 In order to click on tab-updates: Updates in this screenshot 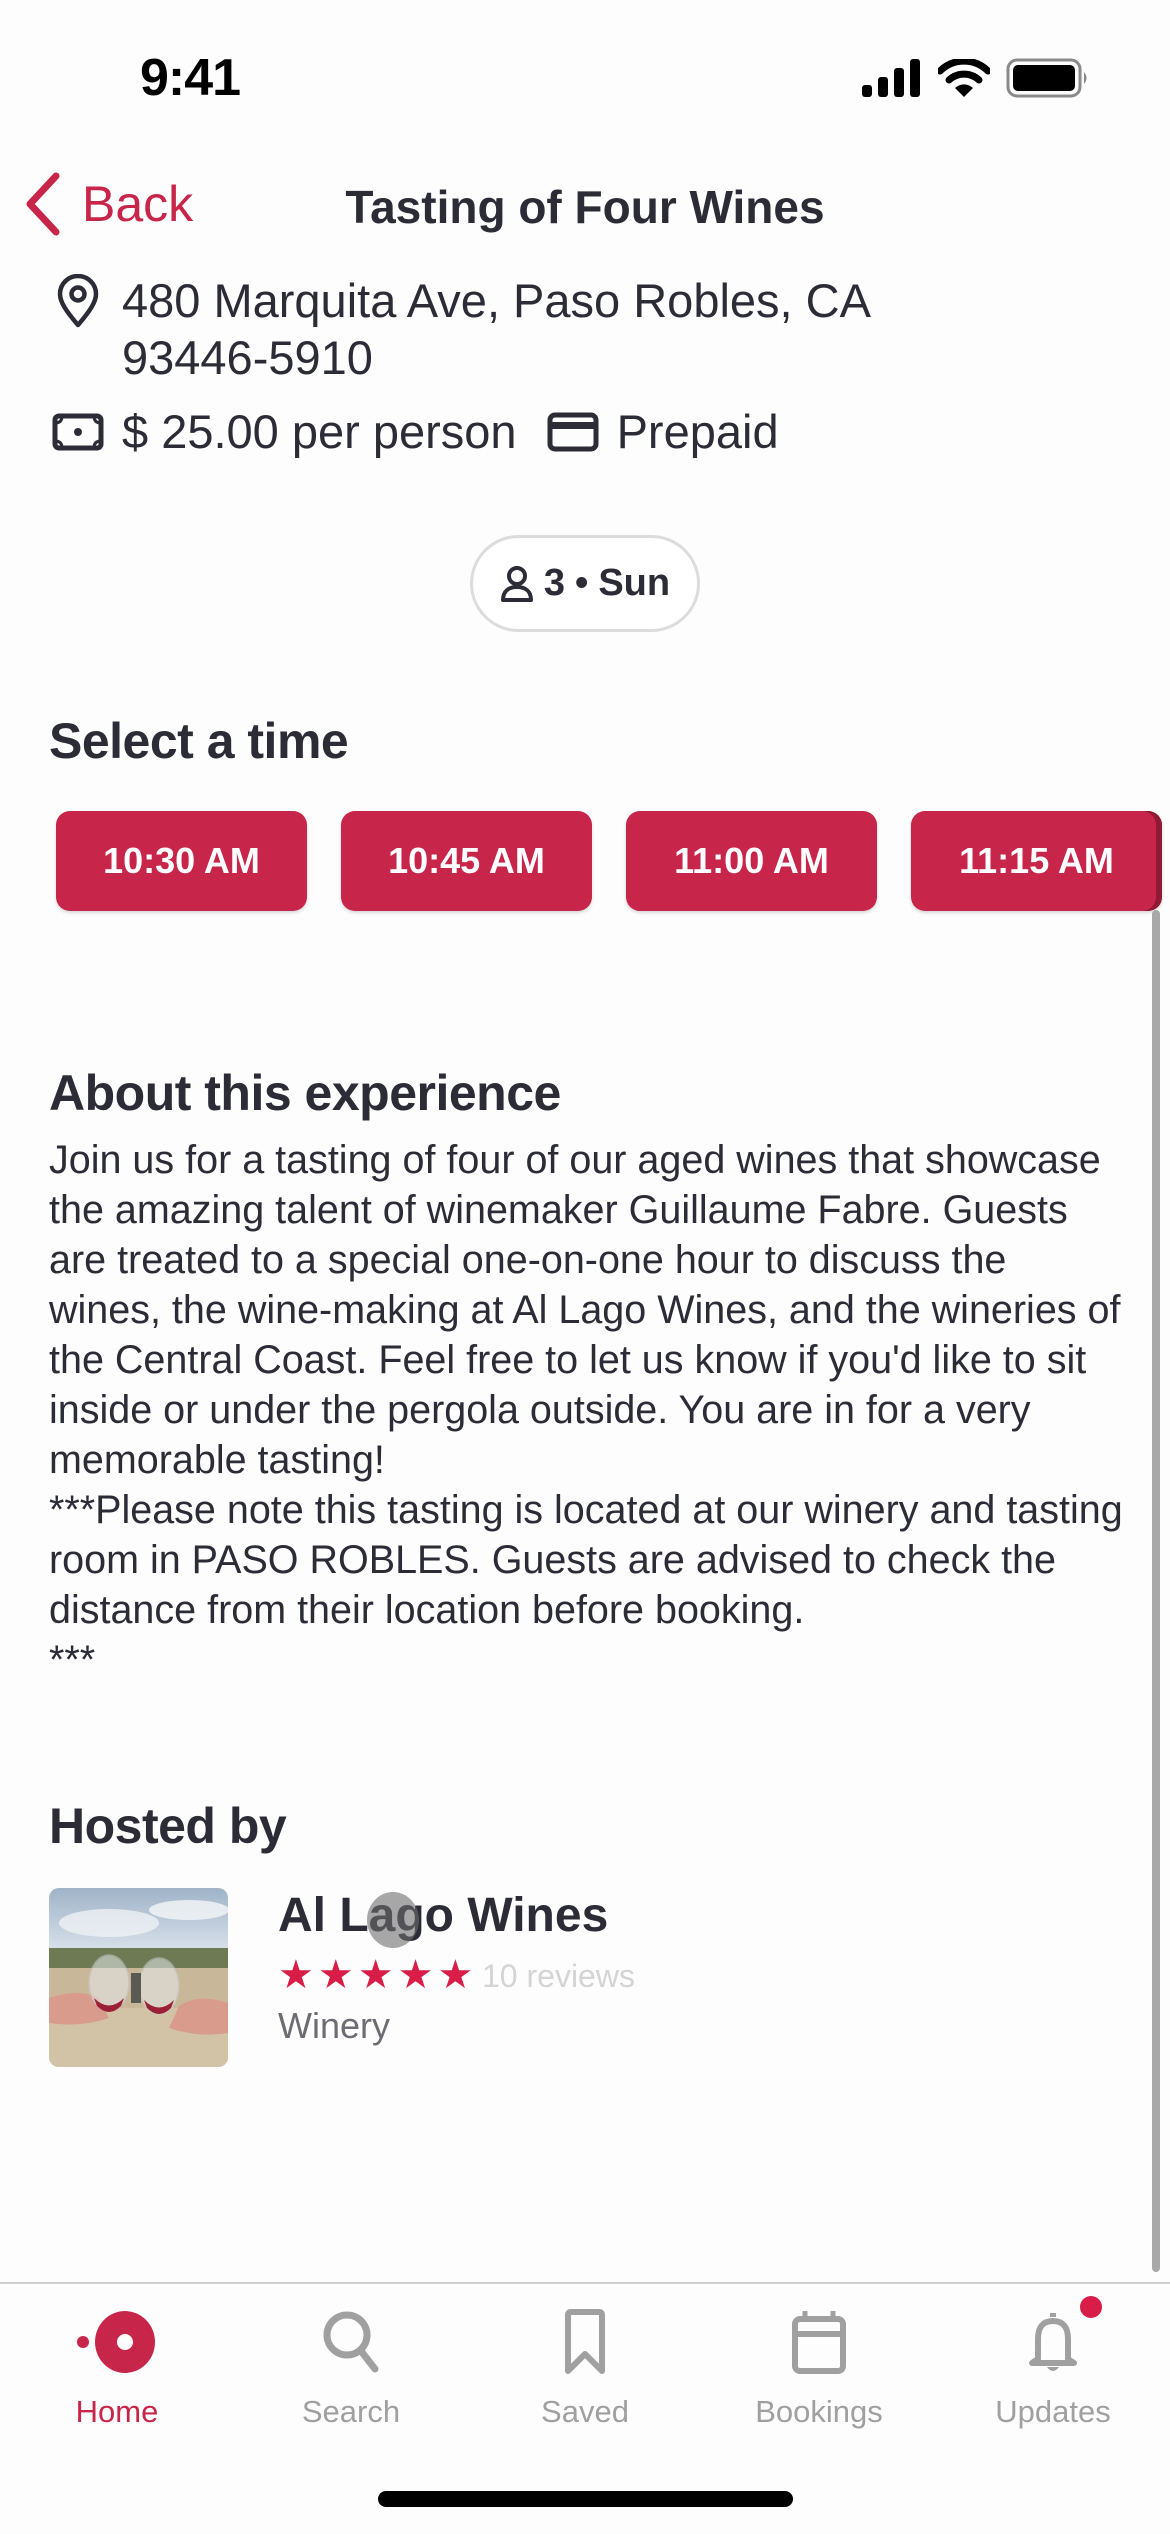, I will do `click(1053, 2363)`.